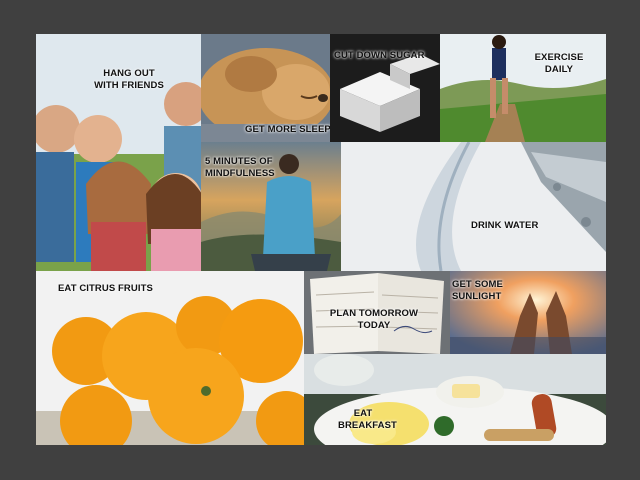  I want to click on breakfast-tile: EAT BREAKFAST, so click(455, 399).